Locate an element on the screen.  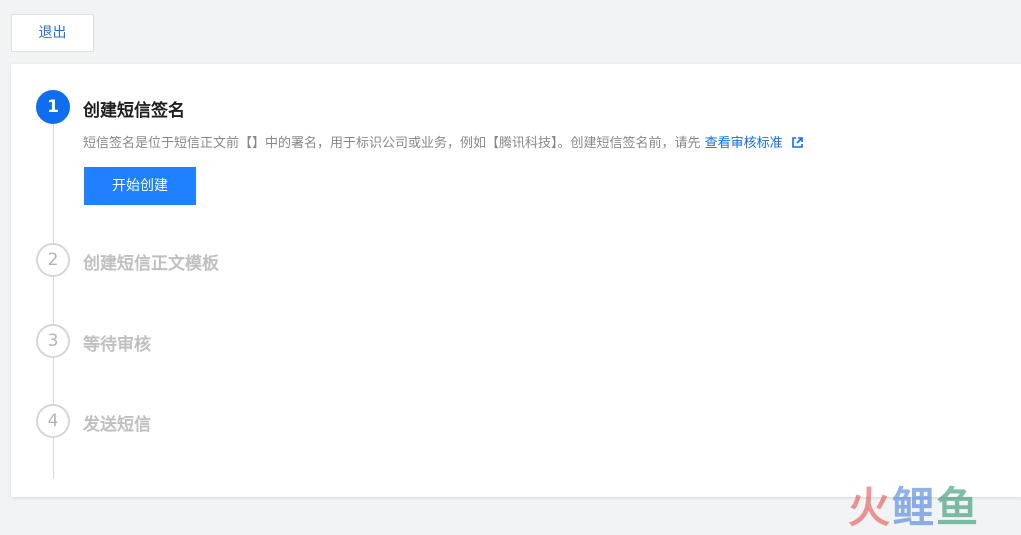
review-standard-link: 查看审核标准 is located at coordinates (754, 143).